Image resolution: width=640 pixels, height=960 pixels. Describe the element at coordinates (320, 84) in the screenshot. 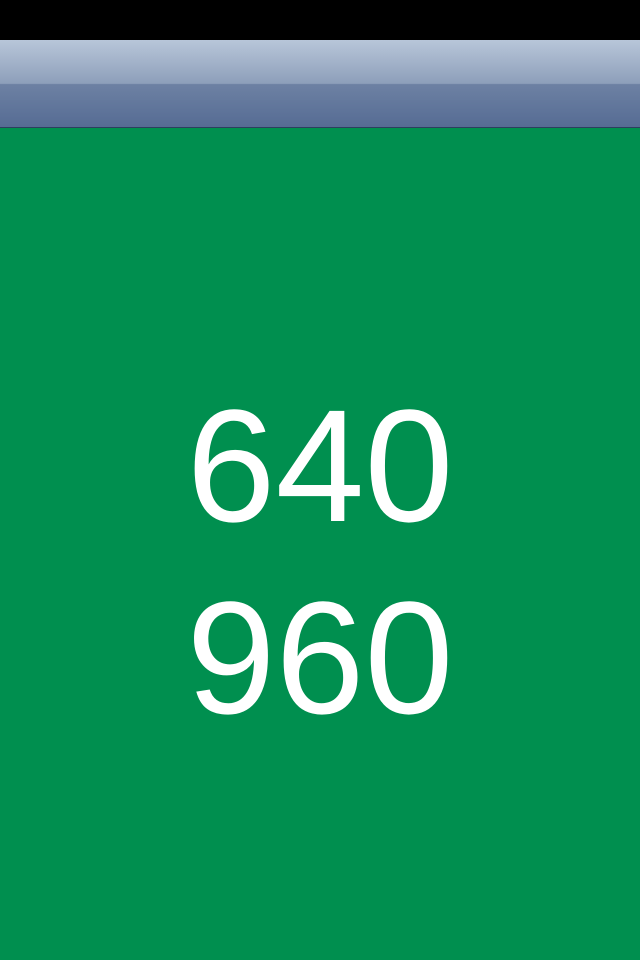

I see `navigation-bar` at that location.